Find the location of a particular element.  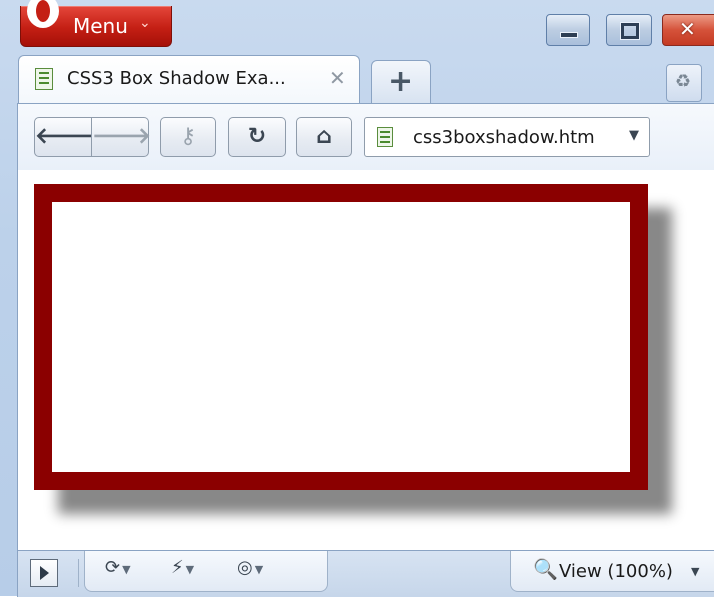

status-tools: ⟳ ▼ ⚡ ▼ ◎ ▼ is located at coordinates (206, 571).